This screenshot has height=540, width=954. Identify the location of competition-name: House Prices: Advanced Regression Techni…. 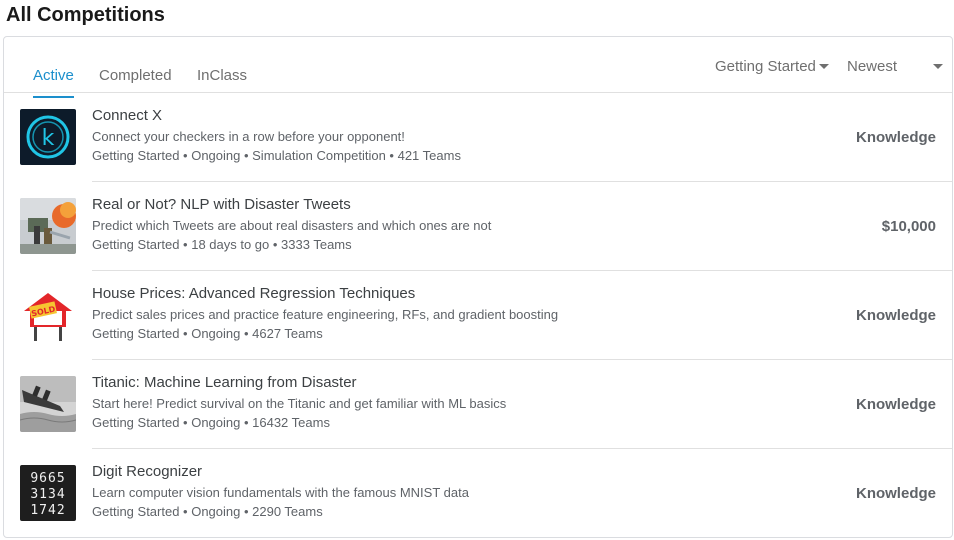
(253, 293).